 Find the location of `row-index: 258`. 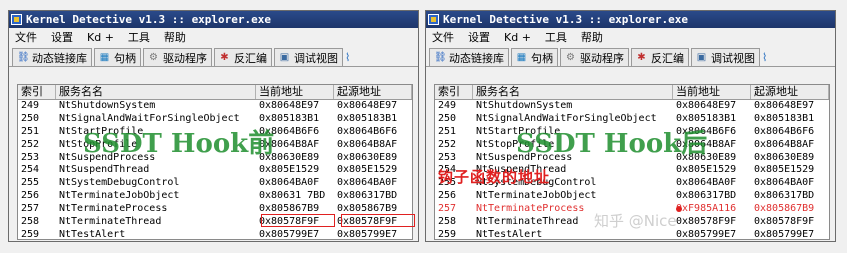

row-index: 258 is located at coordinates (30, 222).